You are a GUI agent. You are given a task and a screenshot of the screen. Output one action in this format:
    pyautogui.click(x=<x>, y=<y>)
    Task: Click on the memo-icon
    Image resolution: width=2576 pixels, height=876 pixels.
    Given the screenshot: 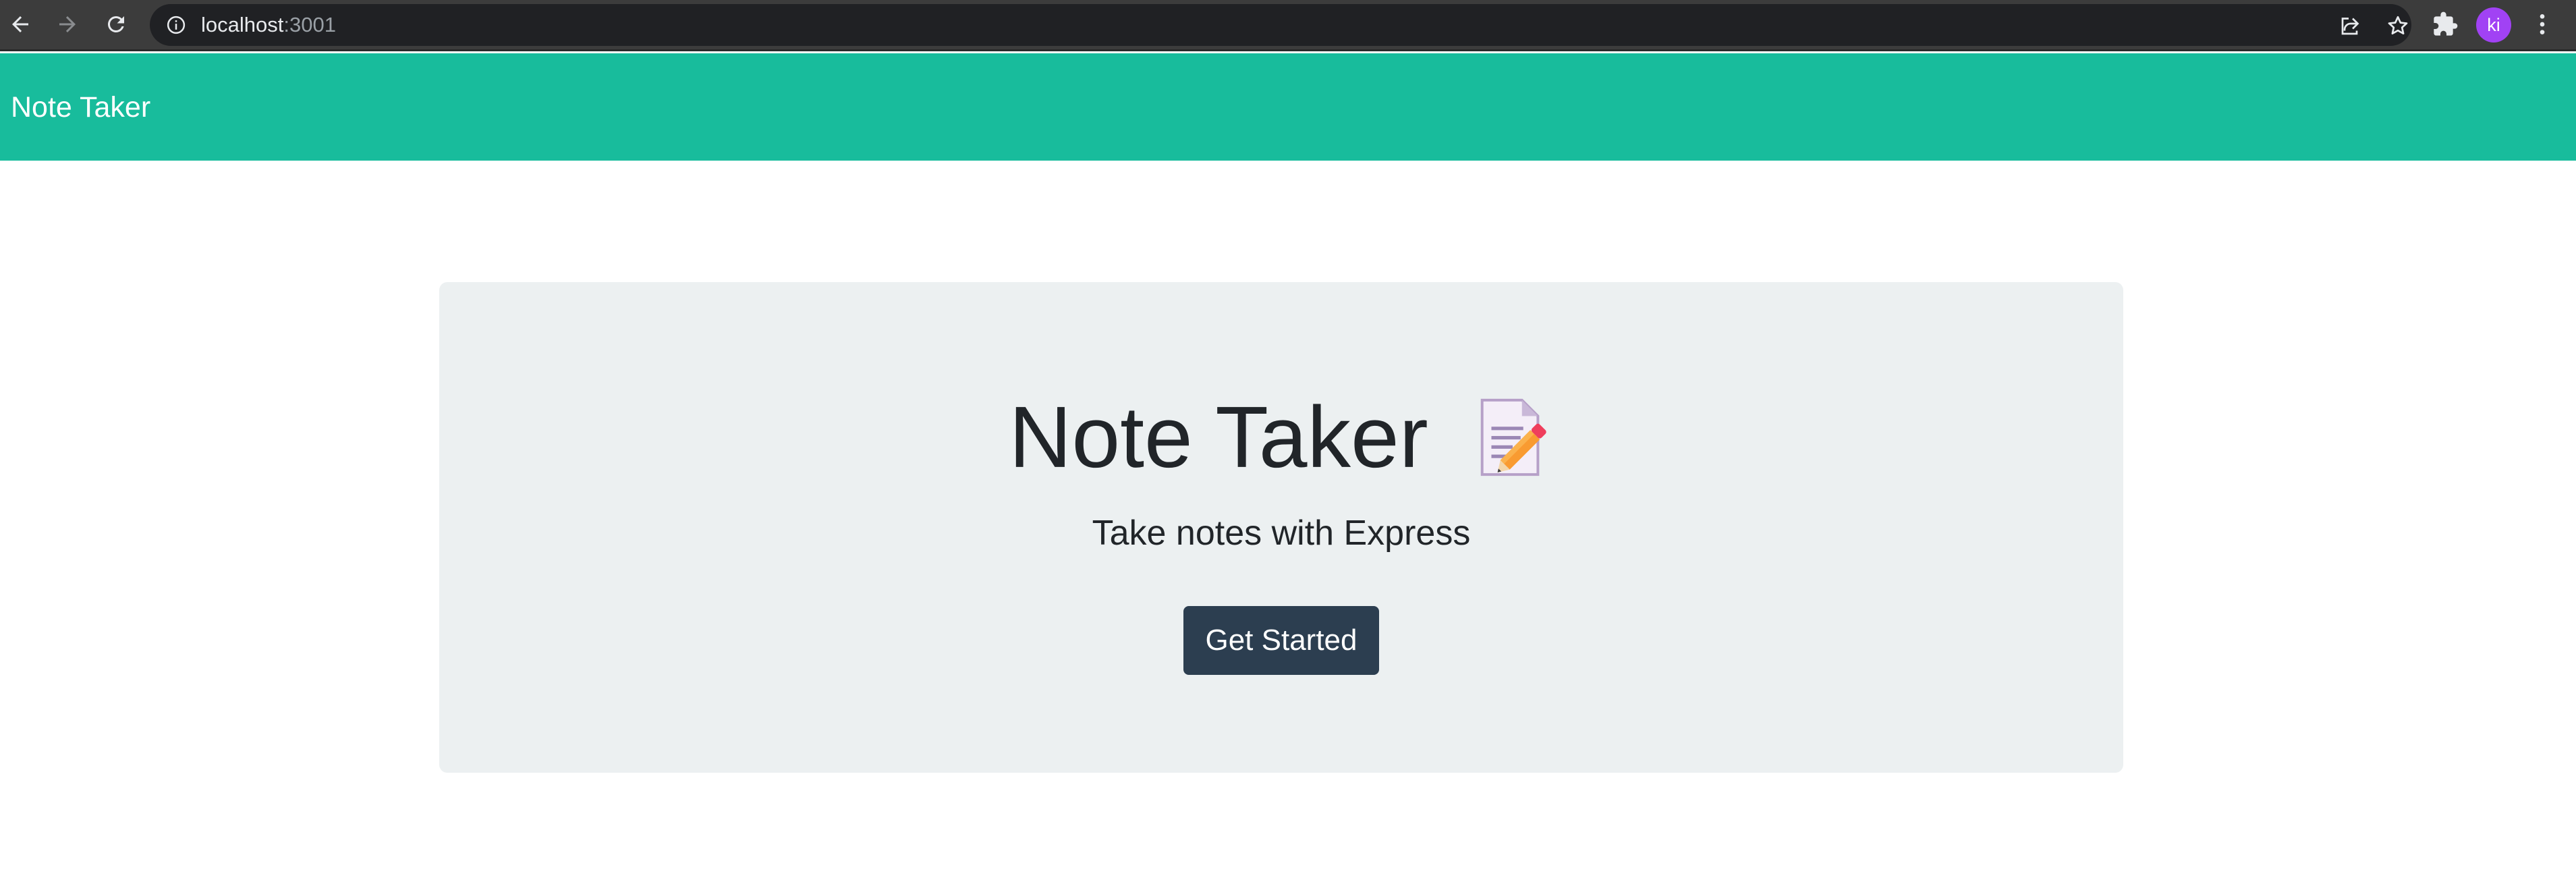 What is the action you would take?
    pyautogui.click(x=1513, y=437)
    